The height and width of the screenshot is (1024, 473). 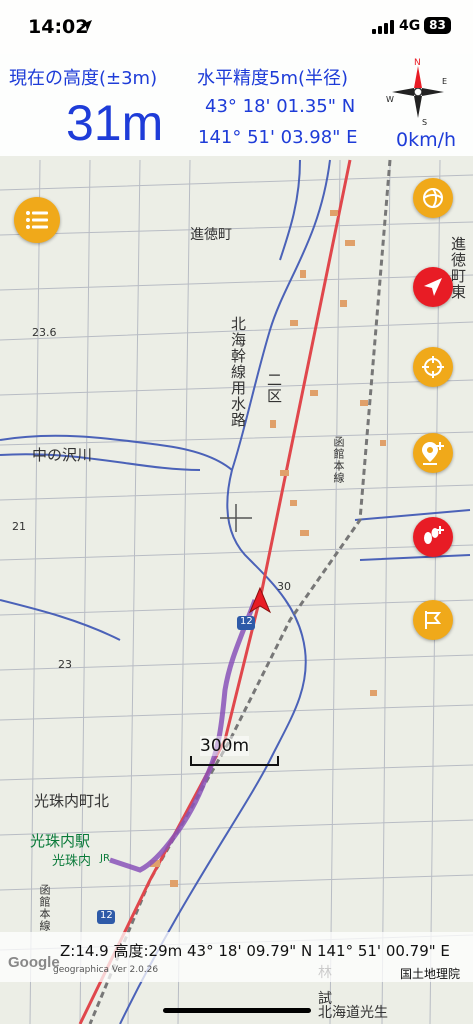 What do you see at coordinates (284, 586) in the screenshot?
I see `elevation-label: 30` at bounding box center [284, 586].